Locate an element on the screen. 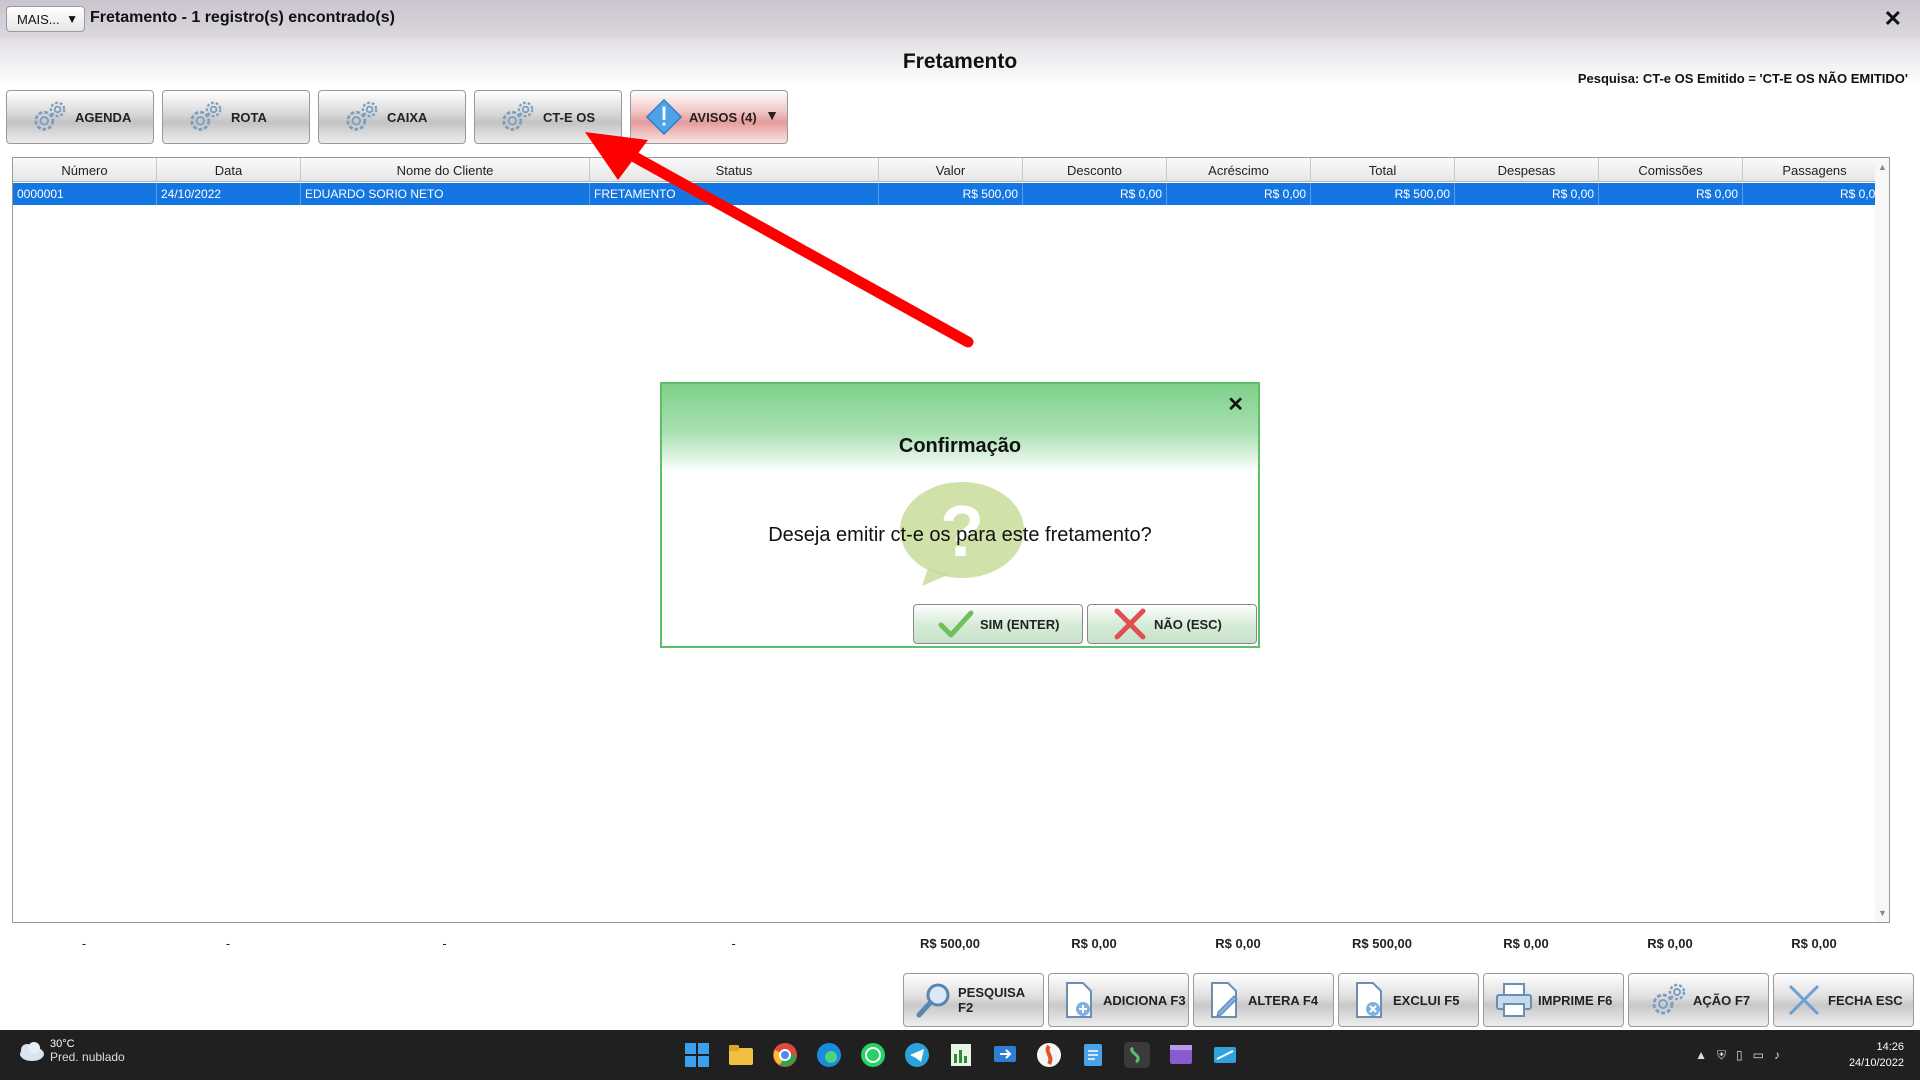  agenda-label: AGENDA is located at coordinates (103, 117).